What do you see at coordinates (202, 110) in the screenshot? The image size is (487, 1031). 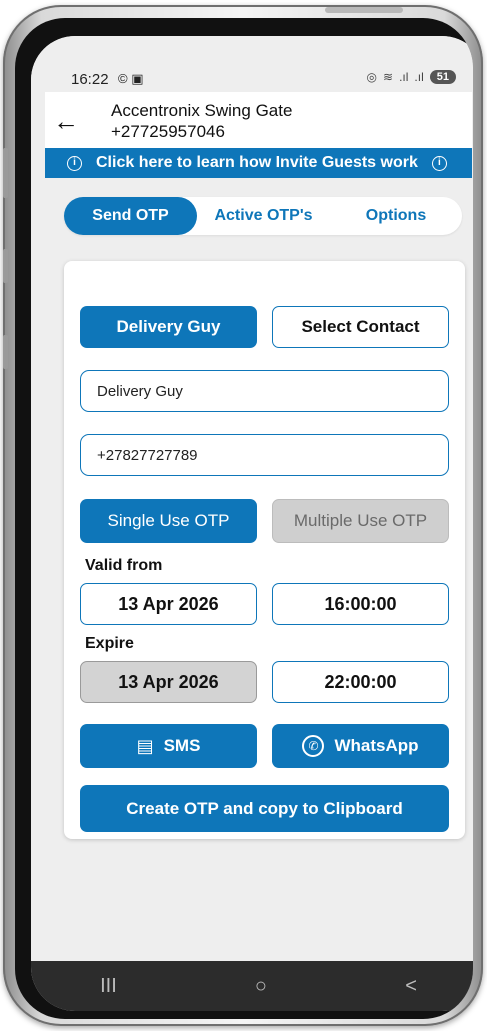 I see `gate-name: Accentronix Swing Gate` at bounding box center [202, 110].